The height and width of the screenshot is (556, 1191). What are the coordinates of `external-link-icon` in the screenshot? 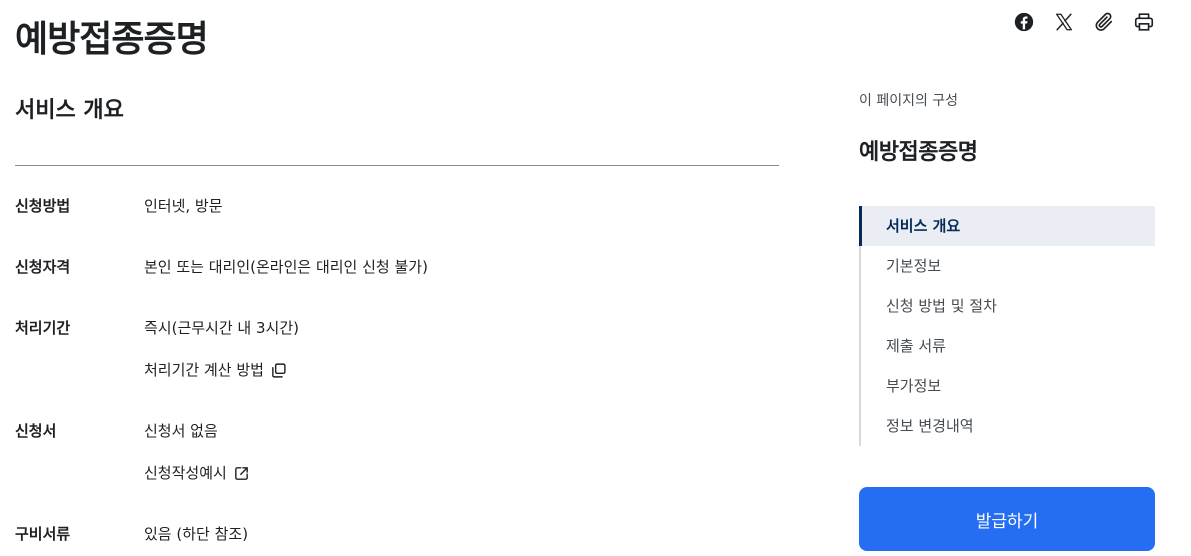 It's located at (241, 473).